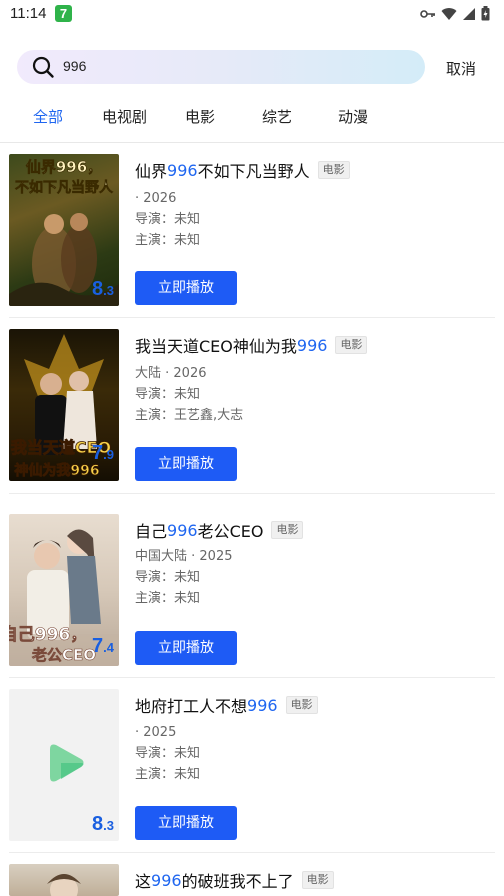  Describe the element at coordinates (251, 345) in the screenshot. I see `result-title: 我当天道CEO神仙为我 996 电影` at that location.